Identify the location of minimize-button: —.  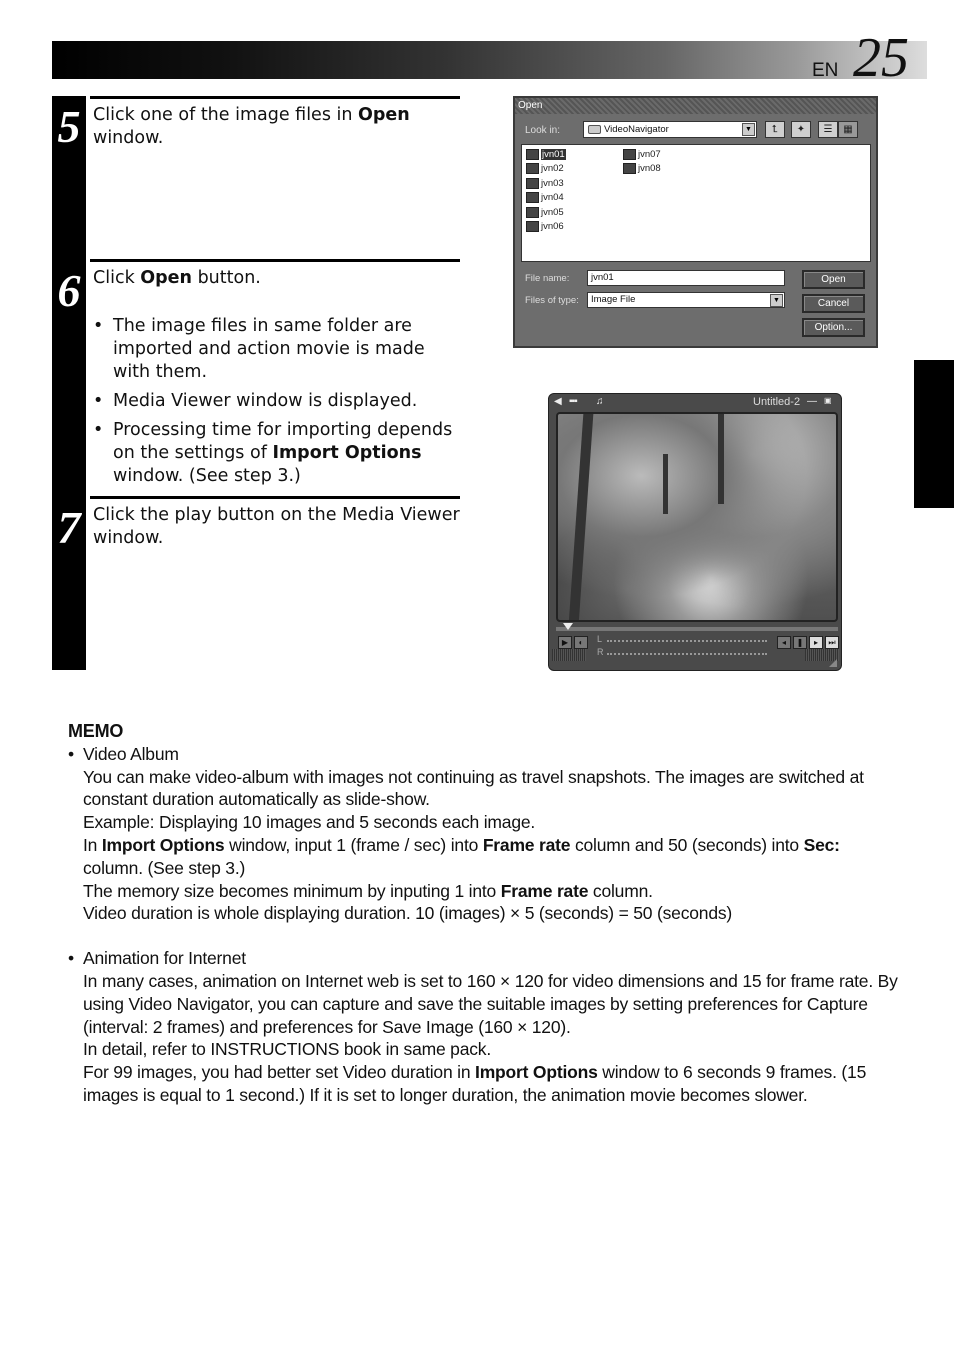
(812, 401).